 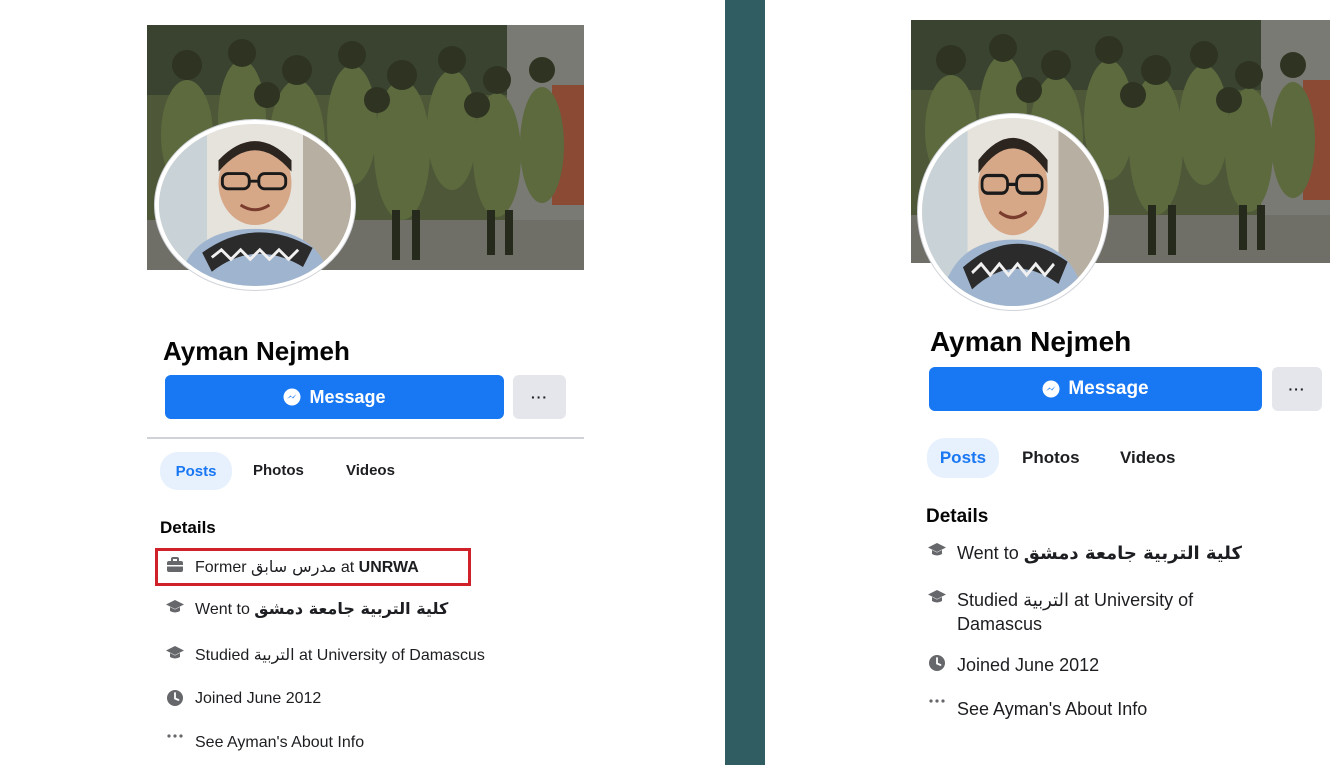 What do you see at coordinates (365, 438) in the screenshot?
I see `section-divider` at bounding box center [365, 438].